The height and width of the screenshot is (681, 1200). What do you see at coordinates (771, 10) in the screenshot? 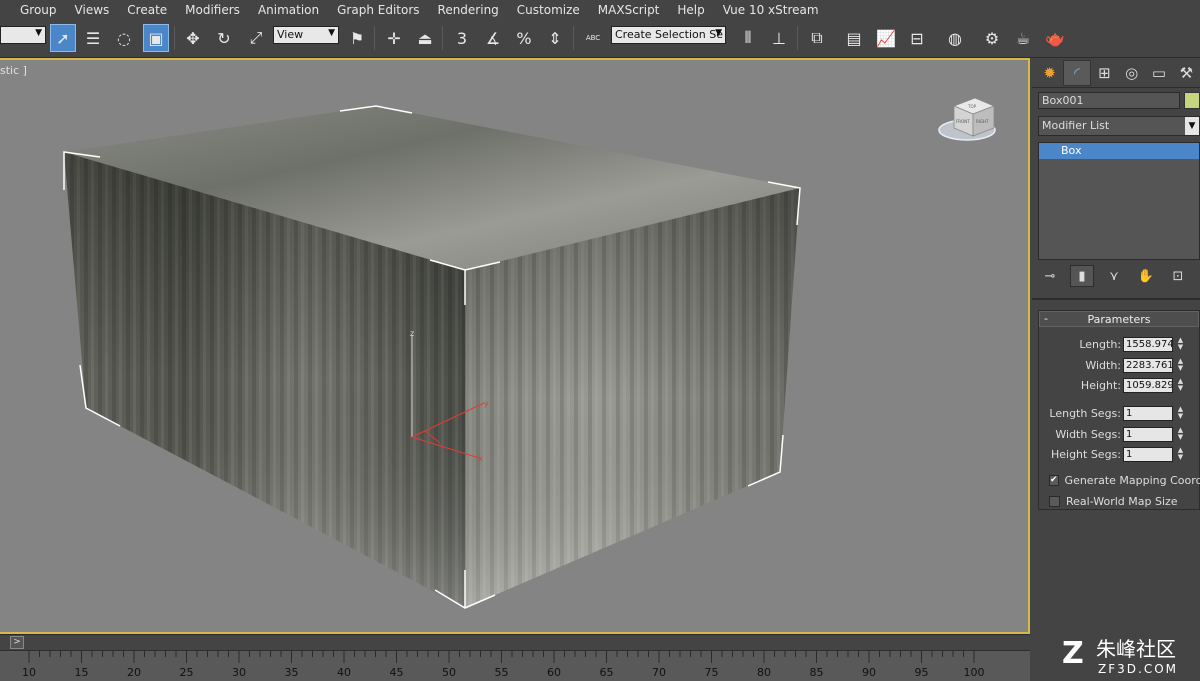
I see `menu-vue-xstream: Vue 10 xStream` at bounding box center [771, 10].